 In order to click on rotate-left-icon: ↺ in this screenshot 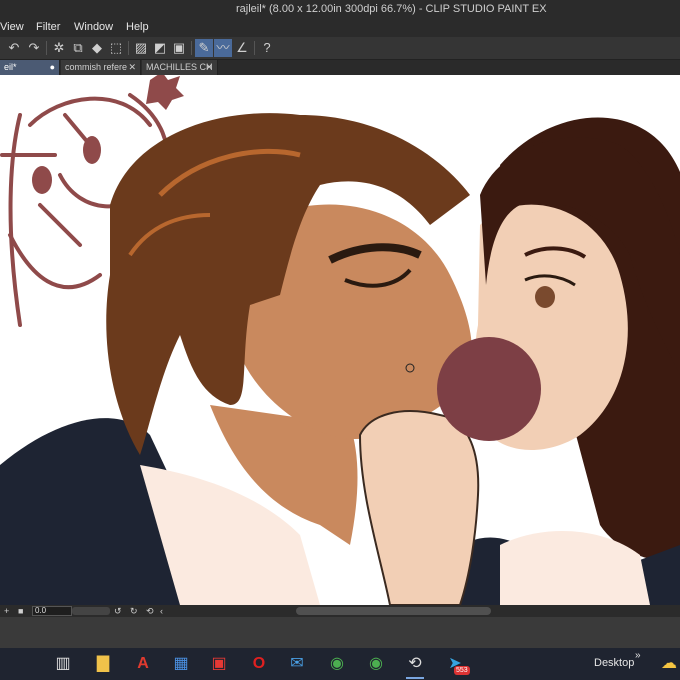, I will do `click(118, 611)`.